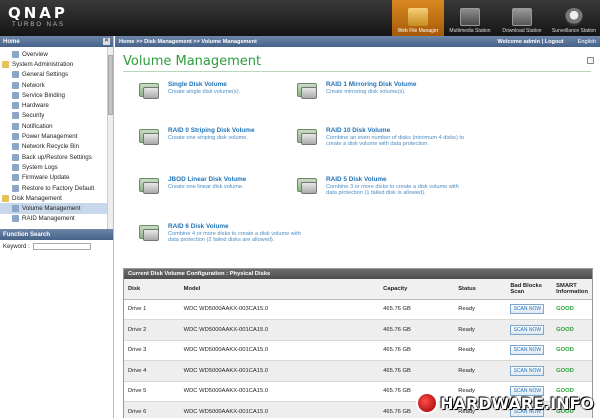 The height and width of the screenshot is (418, 600). What do you see at coordinates (395, 179) in the screenshot?
I see `volume-option-name: RAID 5 Disk Volume` at bounding box center [395, 179].